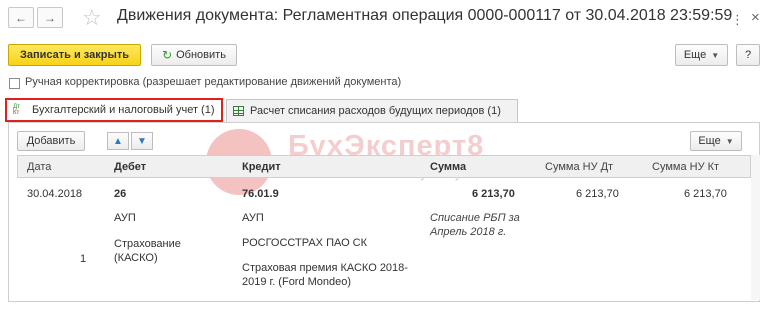 The height and width of the screenshot is (311, 768). Describe the element at coordinates (92, 18) in the screenshot. I see `favorite-star-icon: ☆` at that location.